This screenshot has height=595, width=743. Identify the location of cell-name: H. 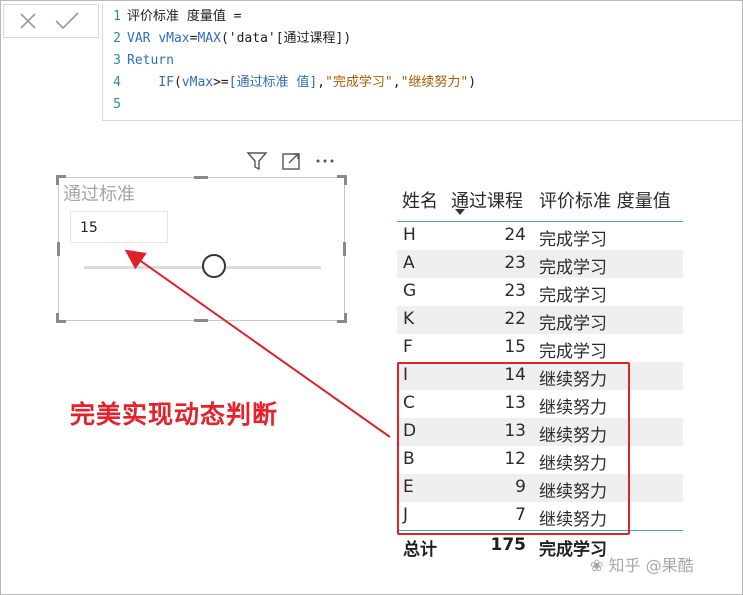
(409, 235).